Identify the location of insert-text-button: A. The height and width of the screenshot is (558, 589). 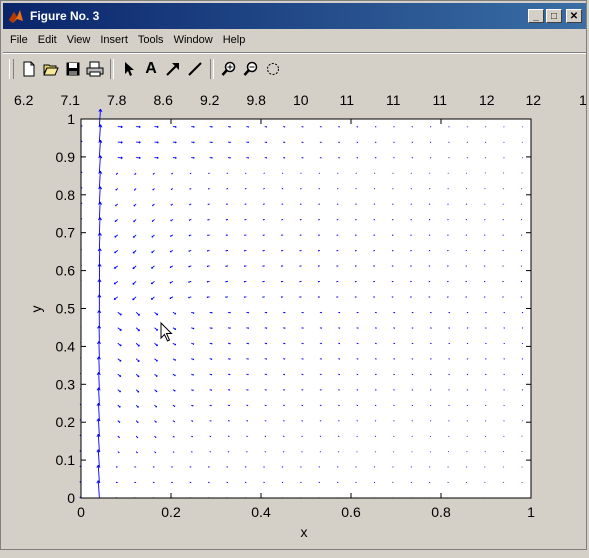
(151, 69).